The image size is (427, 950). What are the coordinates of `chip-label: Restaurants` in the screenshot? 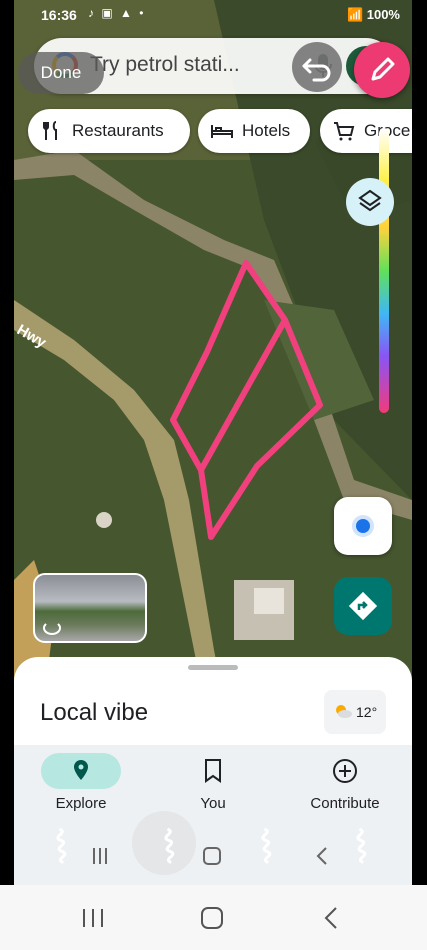 It's located at (118, 130).